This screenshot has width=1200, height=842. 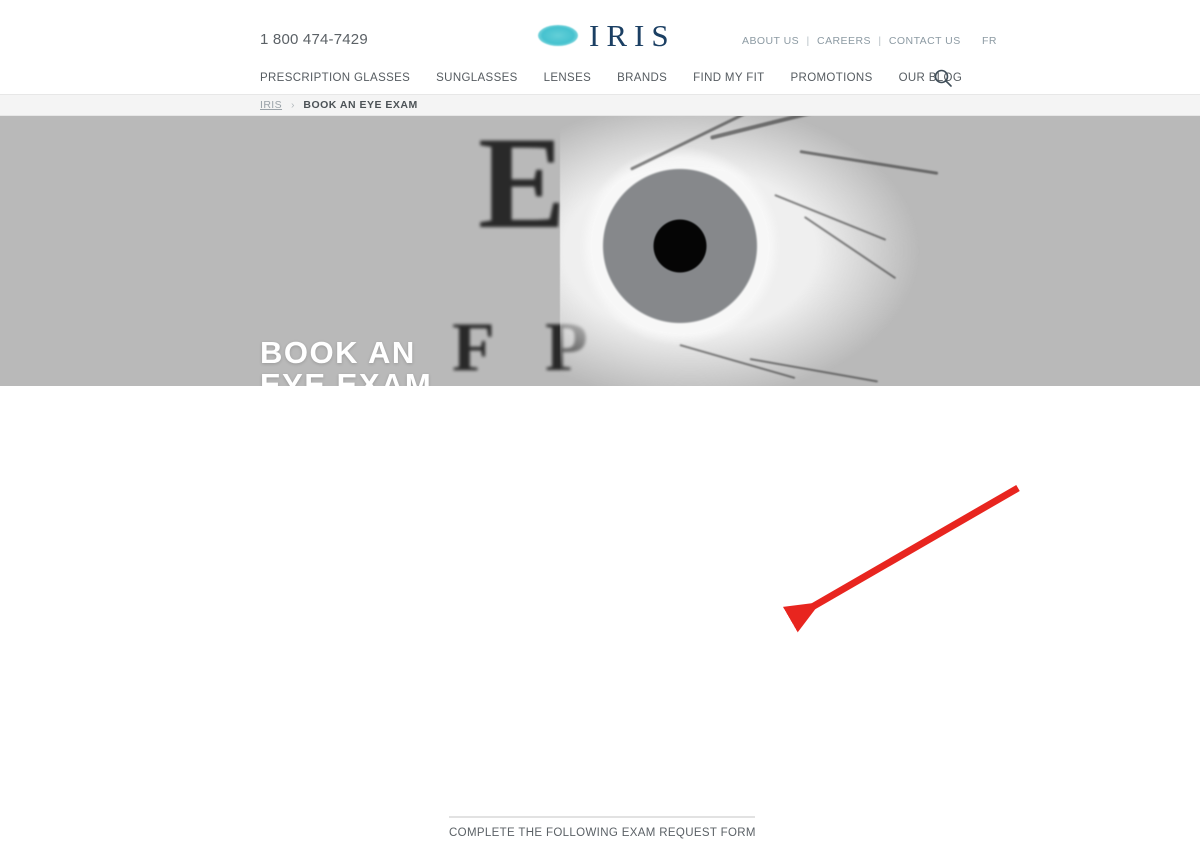 I want to click on hero-title-line-1: BOOK AN, so click(x=338, y=352).